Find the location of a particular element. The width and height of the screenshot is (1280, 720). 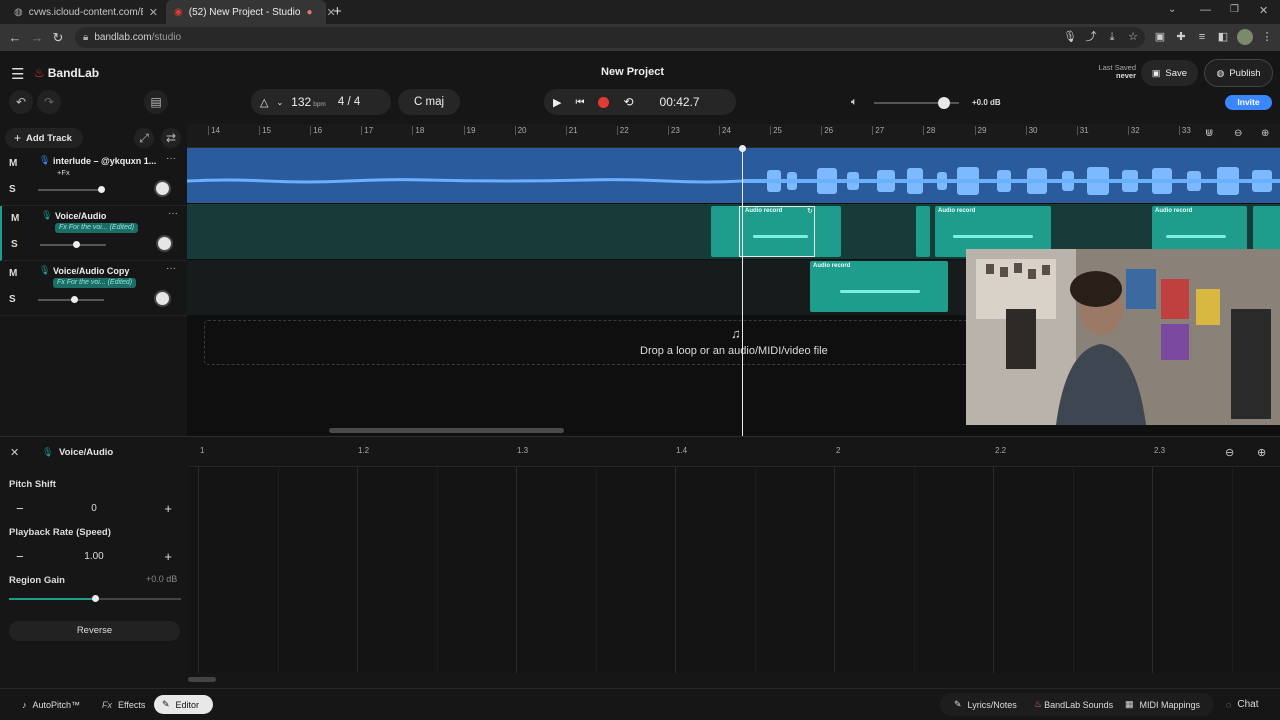

loop-region-icon: ↻ is located at coordinates (810, 211).